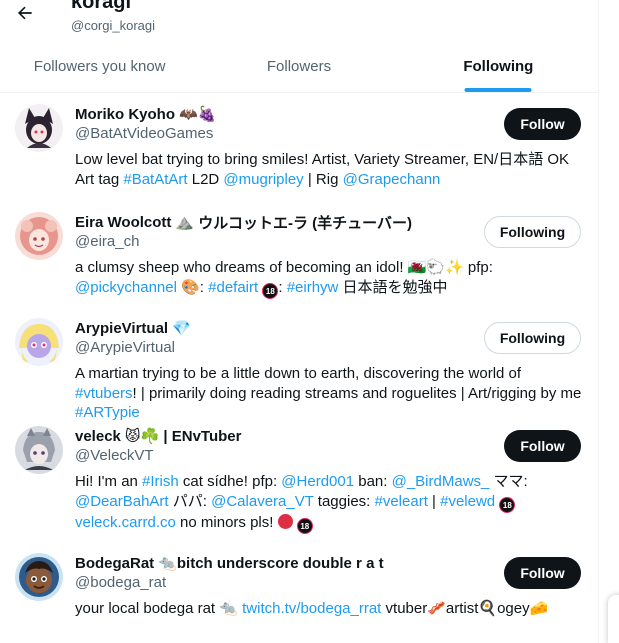 The image size is (619, 643). I want to click on bio-link: @Grapechann, so click(392, 179).